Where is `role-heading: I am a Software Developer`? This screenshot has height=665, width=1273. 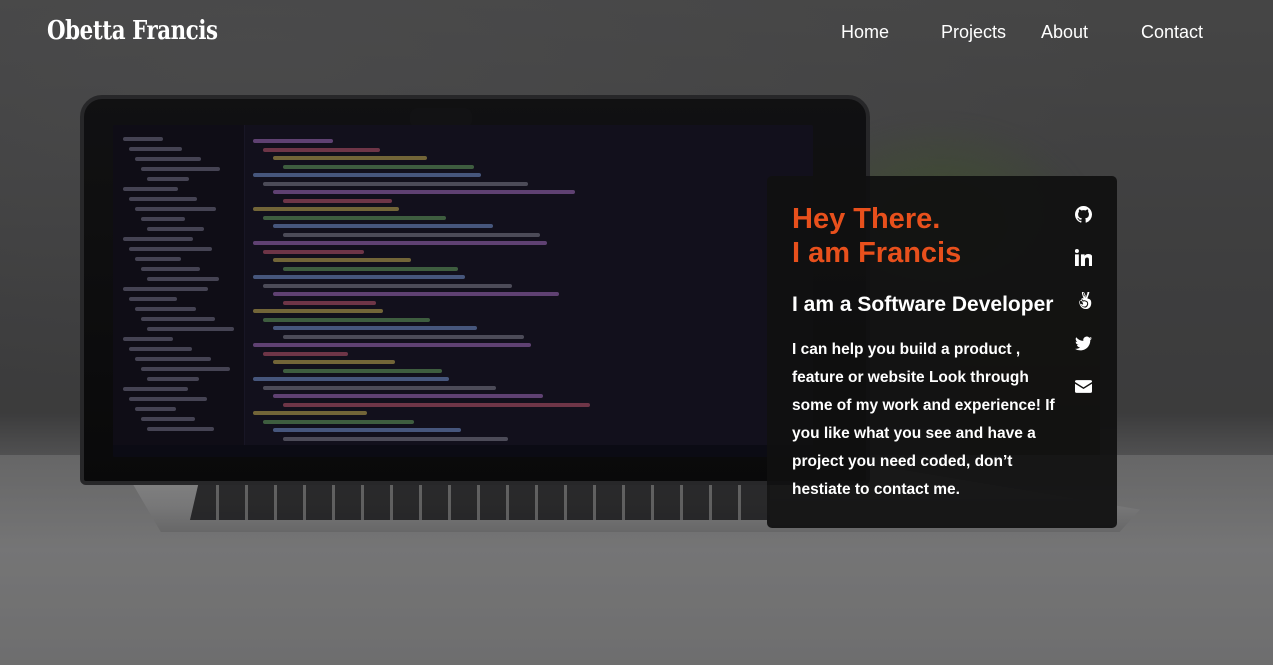
role-heading: I am a Software Developer is located at coordinates (923, 304).